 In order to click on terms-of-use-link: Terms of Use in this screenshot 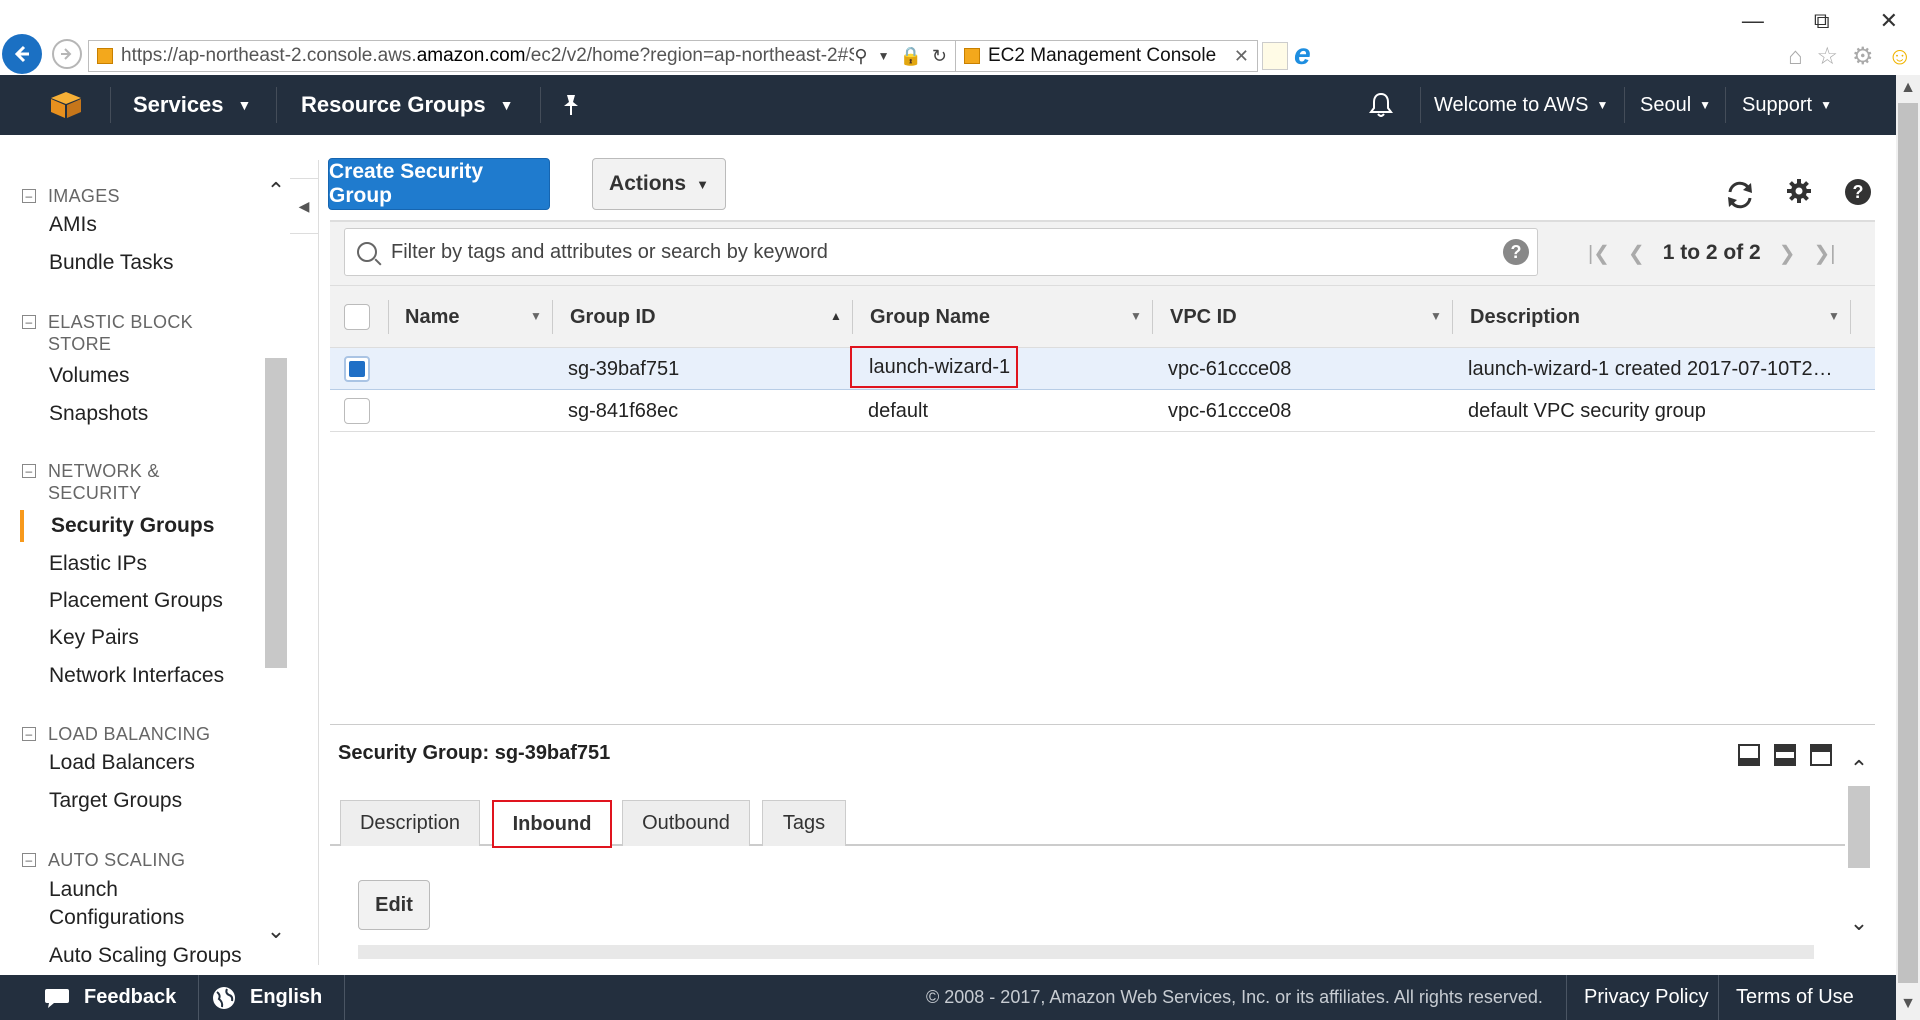, I will do `click(1795, 997)`.